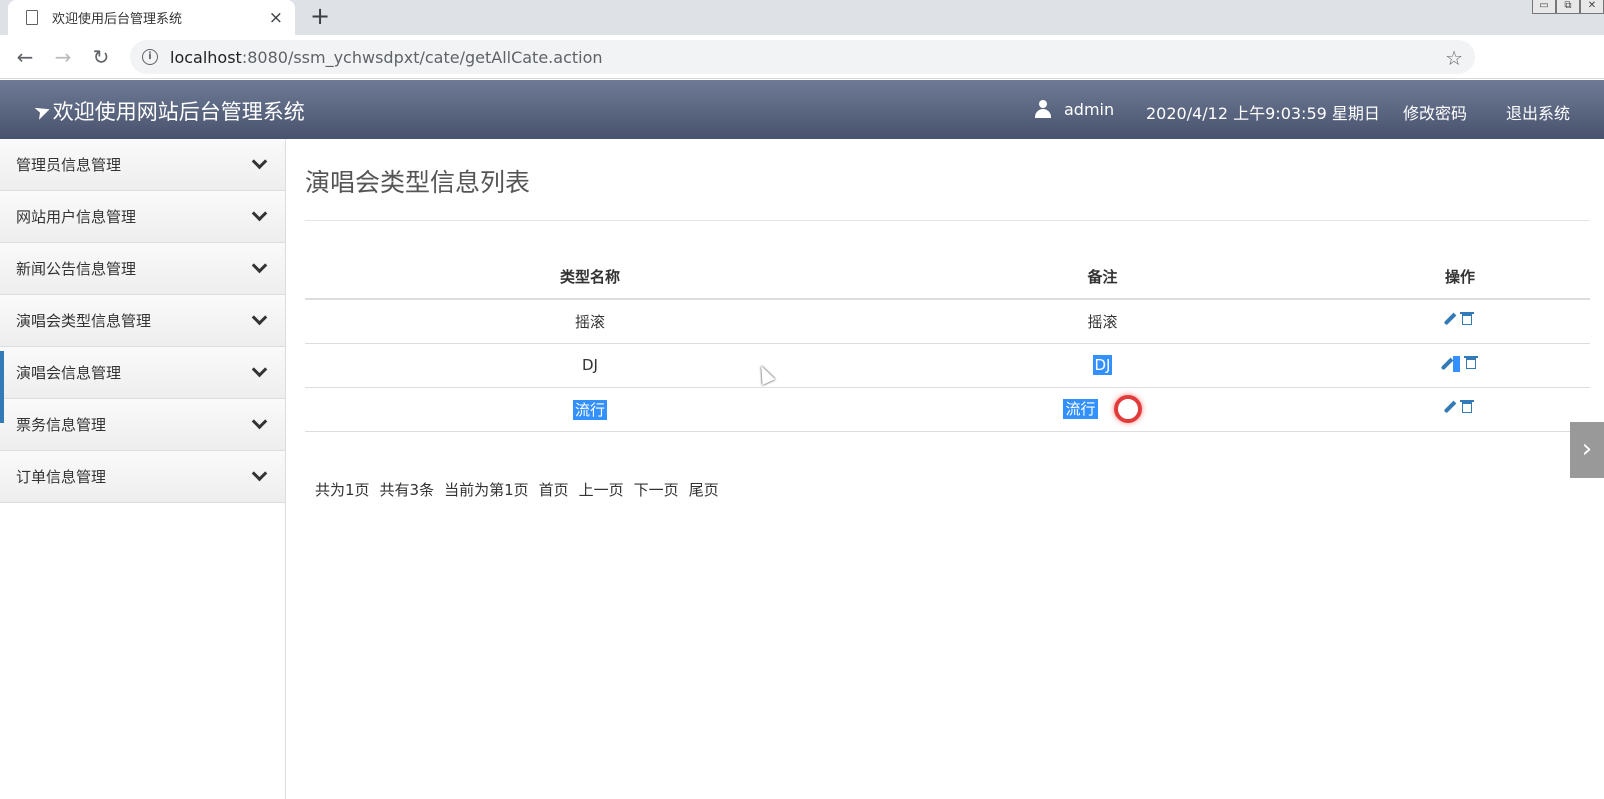  Describe the element at coordinates (1460, 277) in the screenshot. I see `column-header-actions: 操作` at that location.